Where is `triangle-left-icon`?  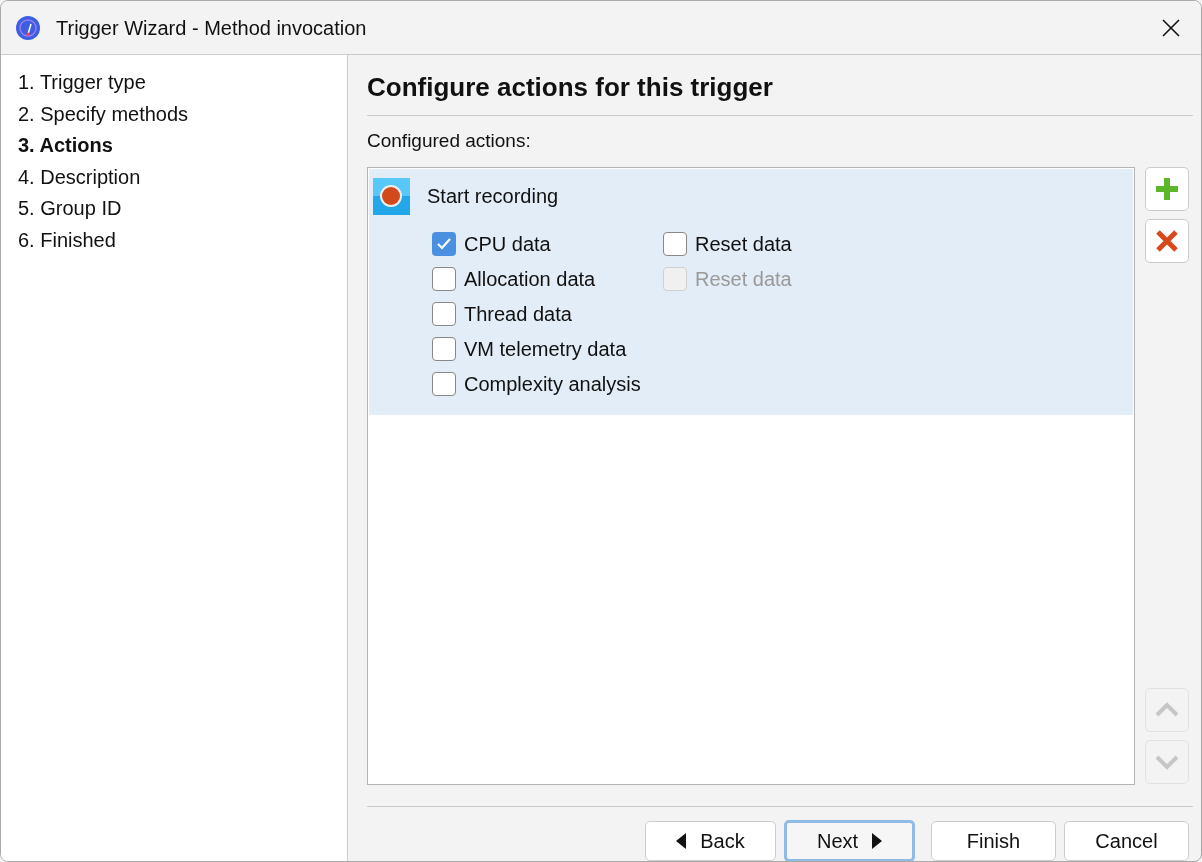
triangle-left-icon is located at coordinates (681, 840).